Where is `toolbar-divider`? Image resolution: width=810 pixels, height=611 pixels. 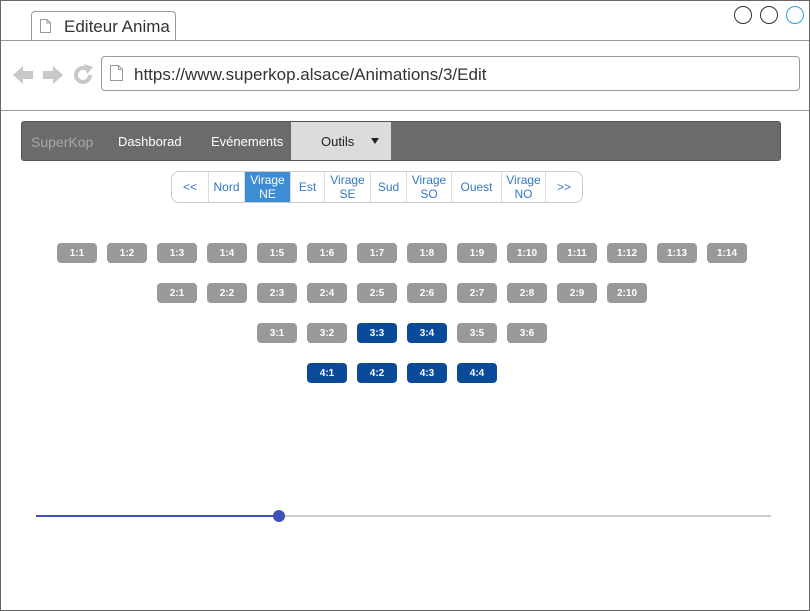 toolbar-divider is located at coordinates (405, 110).